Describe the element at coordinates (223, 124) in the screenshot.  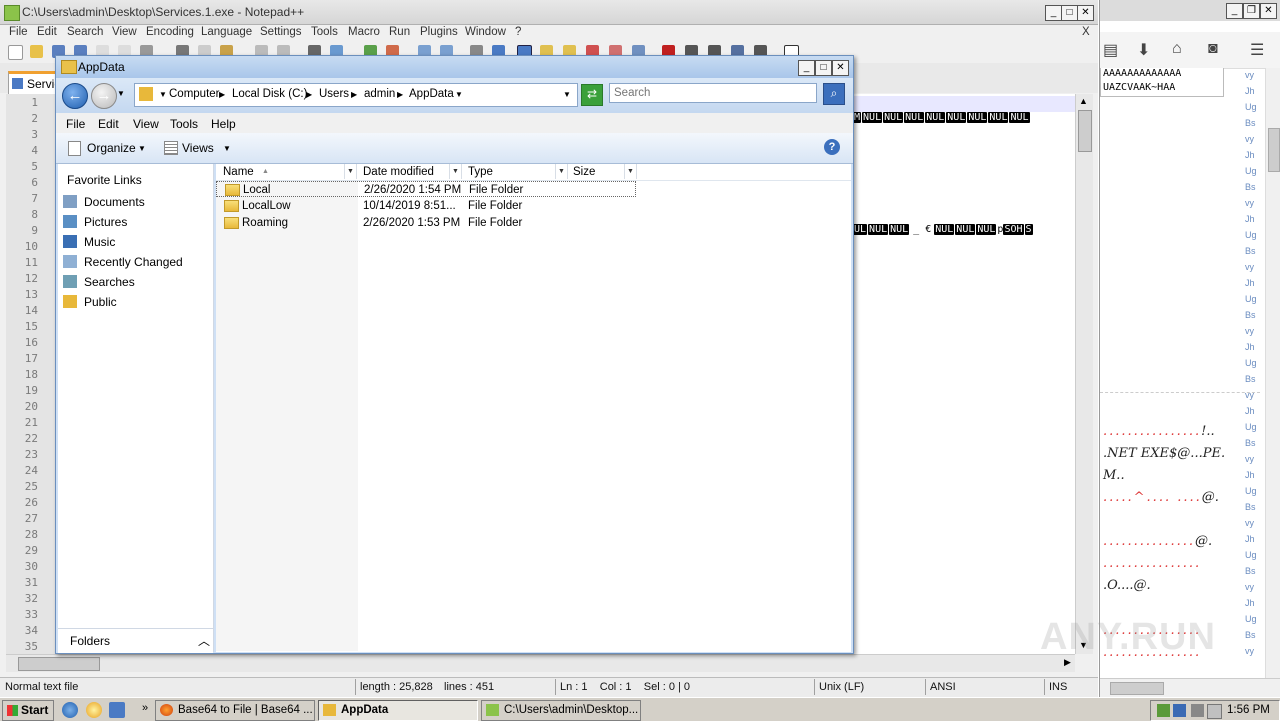
I see `menu-help: Help` at that location.